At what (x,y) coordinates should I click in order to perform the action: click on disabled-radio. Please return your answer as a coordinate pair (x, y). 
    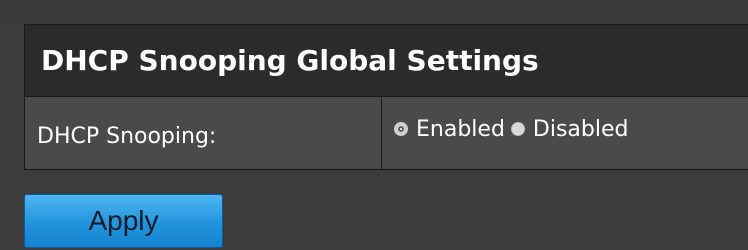
    Looking at the image, I should click on (517, 129).